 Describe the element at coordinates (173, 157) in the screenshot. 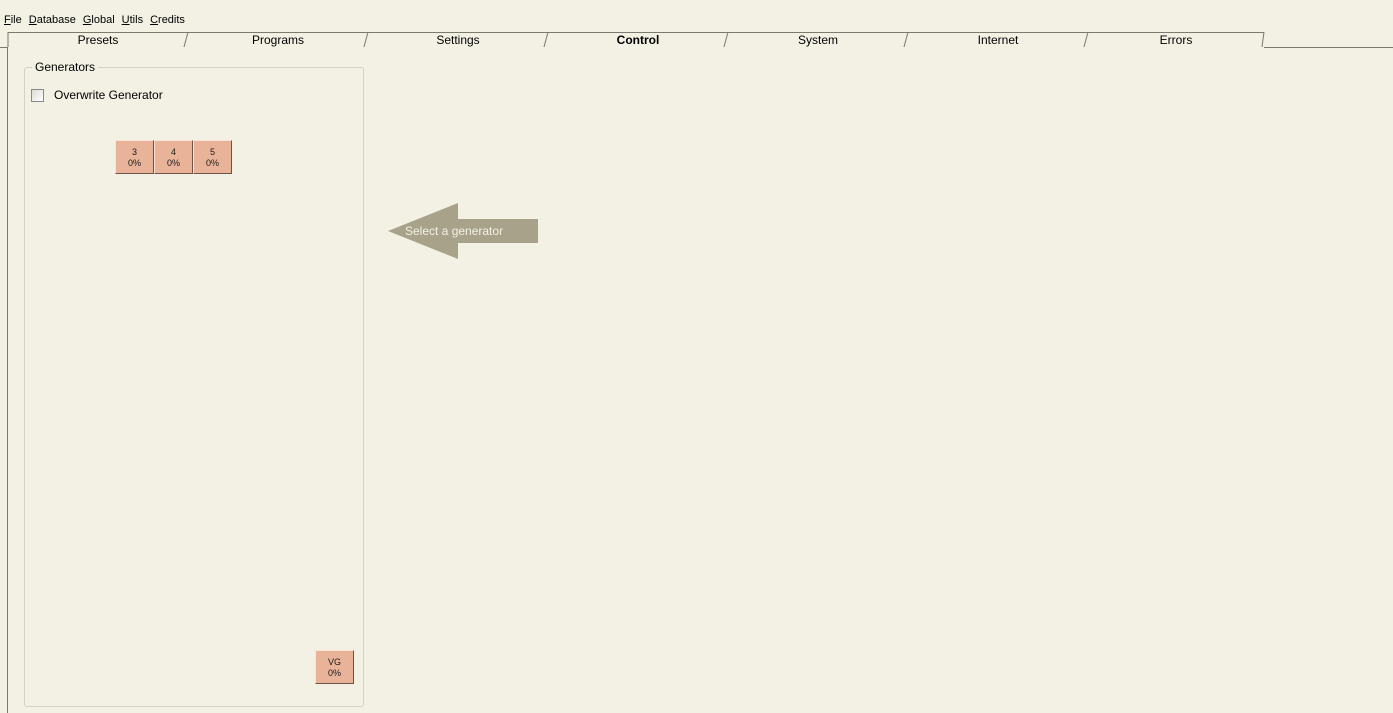

I see `generator-button-4: 4 0%` at that location.